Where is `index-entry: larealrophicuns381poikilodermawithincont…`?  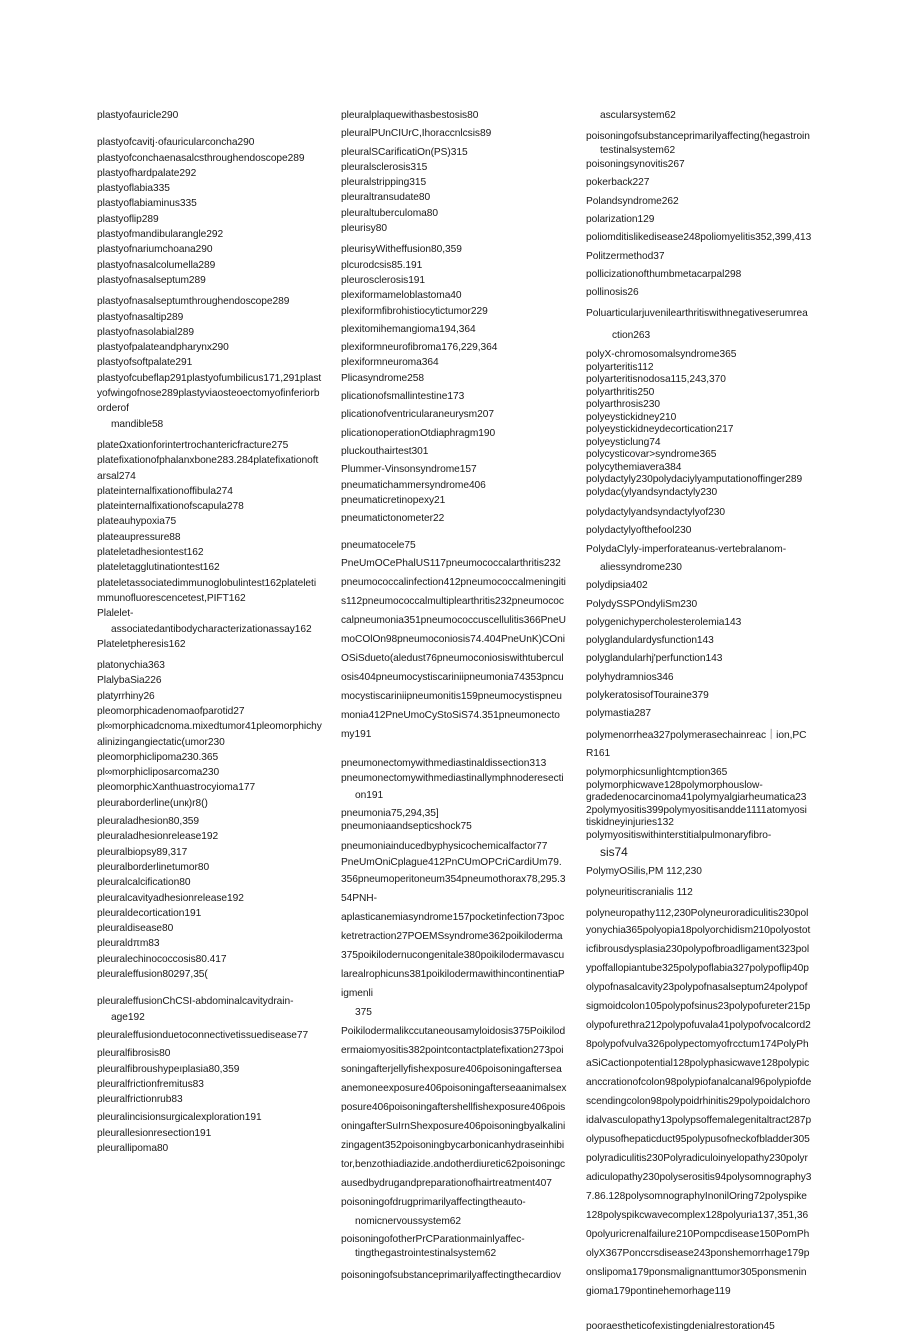
index-entry: larealrophicuns381poikilodermawithincont… is located at coordinates (453, 974).